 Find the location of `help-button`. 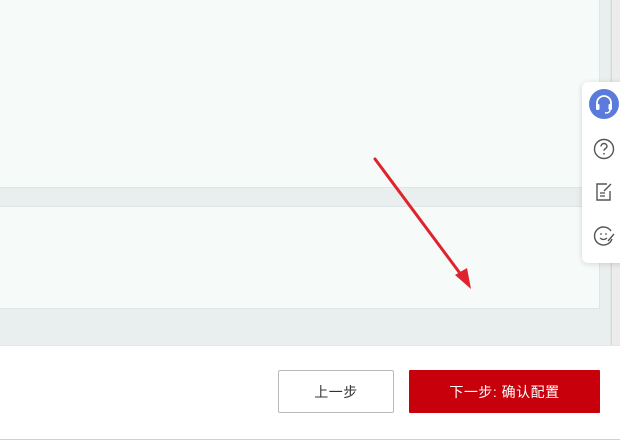

help-button is located at coordinates (603, 149).